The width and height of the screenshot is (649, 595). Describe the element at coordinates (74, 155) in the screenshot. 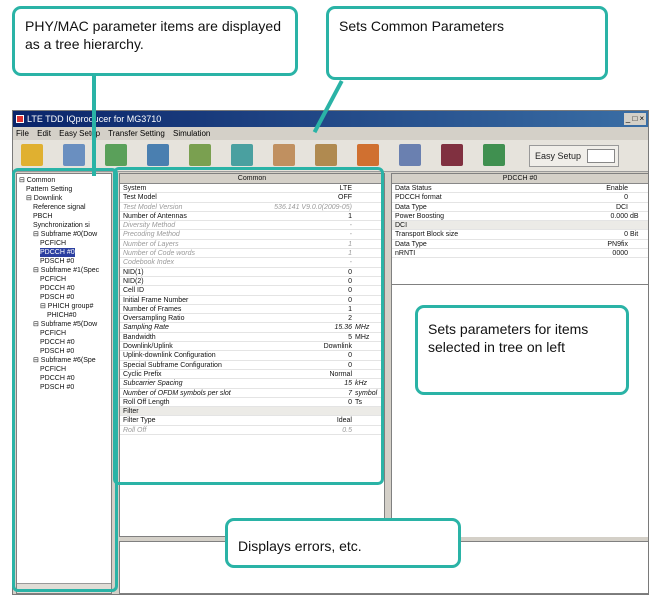

I see `save-icon` at that location.